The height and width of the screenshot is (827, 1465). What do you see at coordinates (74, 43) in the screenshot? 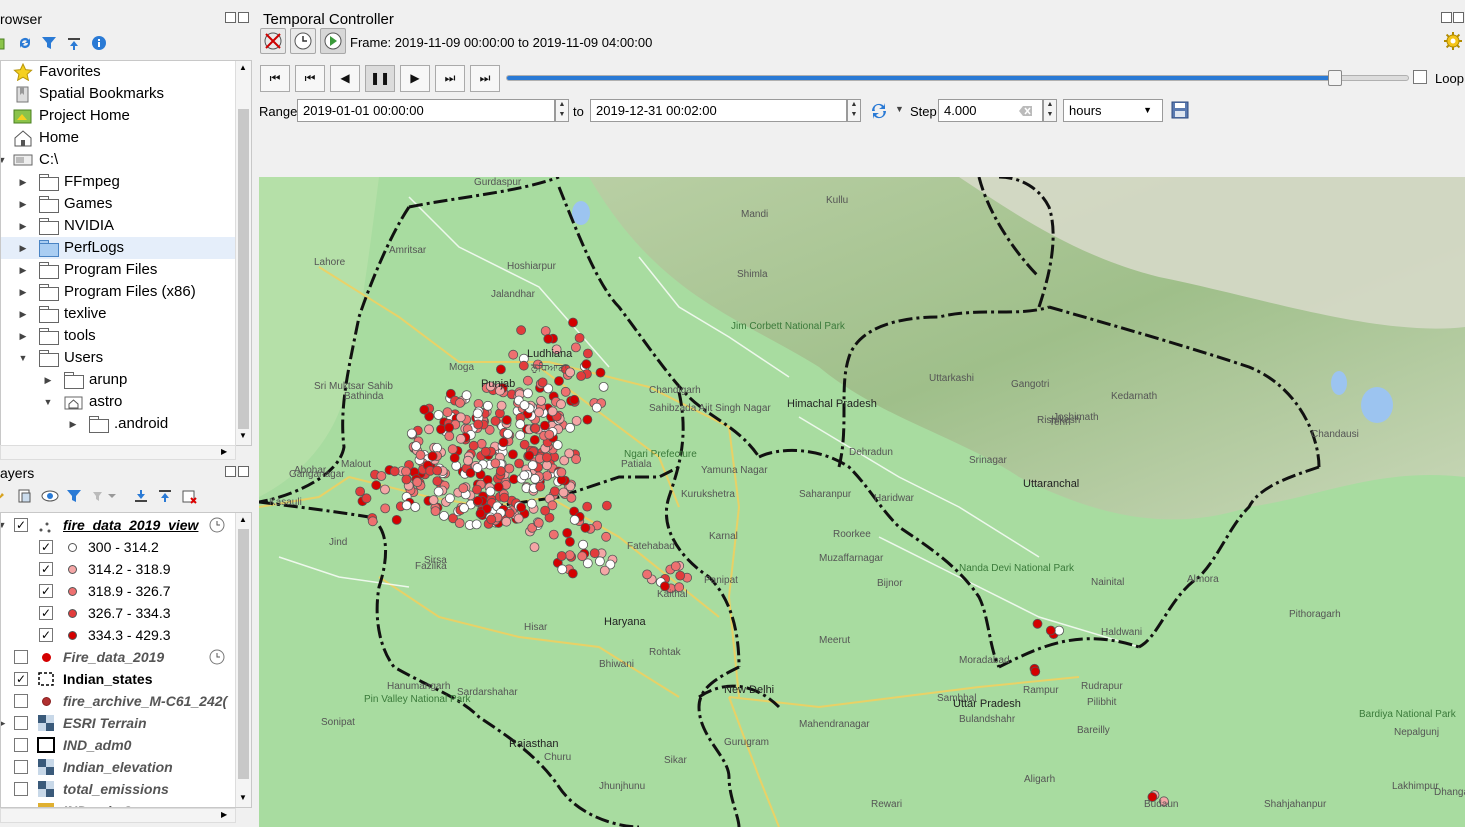
I see `collapse-all-icon` at bounding box center [74, 43].